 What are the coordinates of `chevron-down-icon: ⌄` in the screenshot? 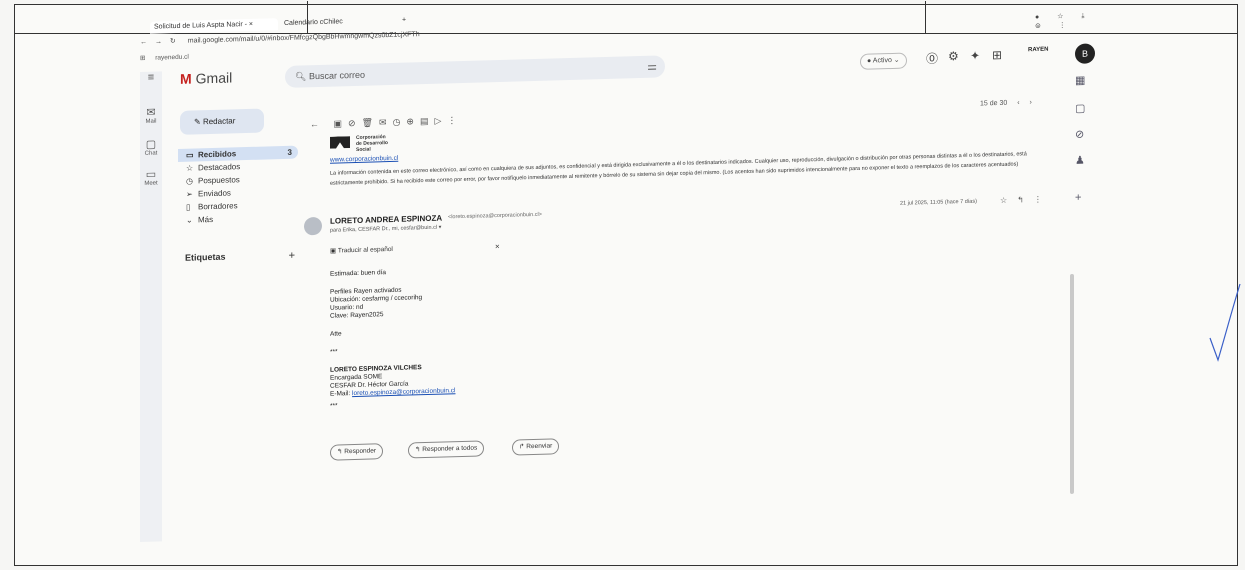 It's located at (189, 220).